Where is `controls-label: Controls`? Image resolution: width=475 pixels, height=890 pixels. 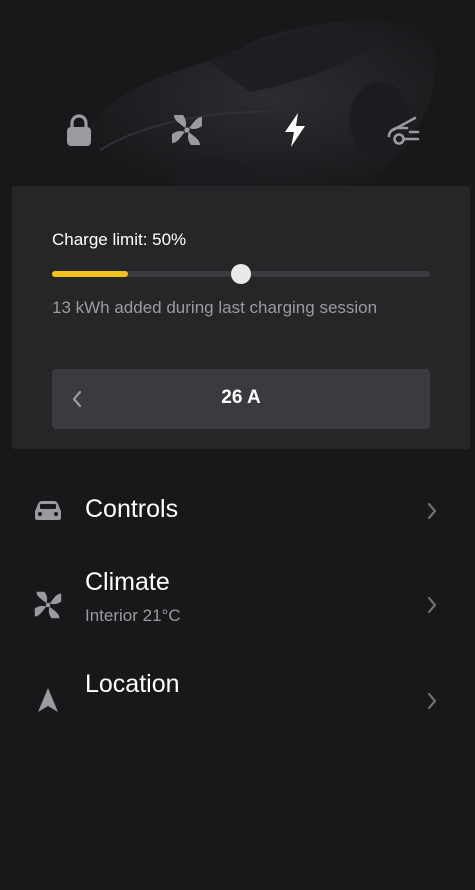
controls-label: Controls is located at coordinates (132, 509).